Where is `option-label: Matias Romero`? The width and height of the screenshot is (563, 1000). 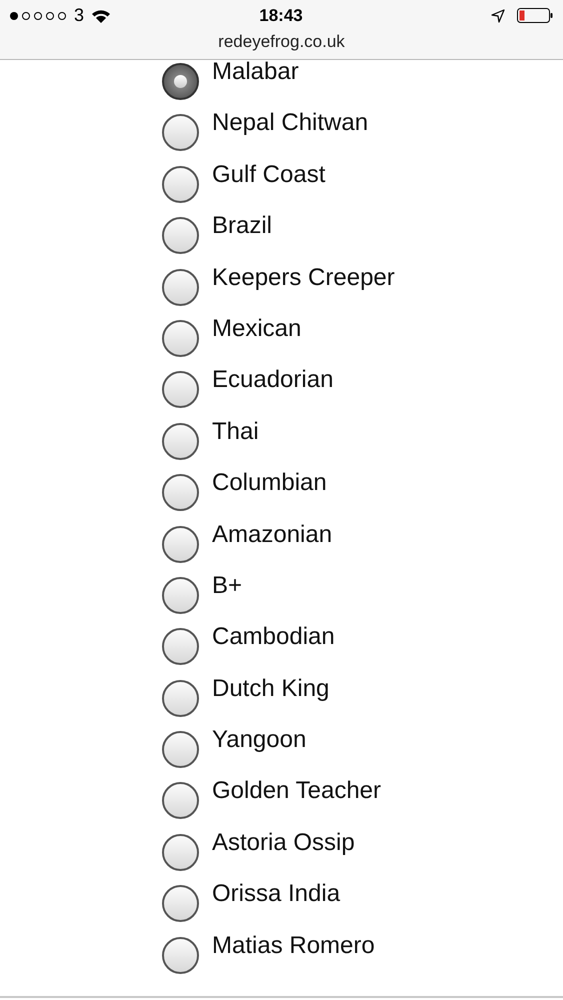
option-label: Matias Romero is located at coordinates (293, 945).